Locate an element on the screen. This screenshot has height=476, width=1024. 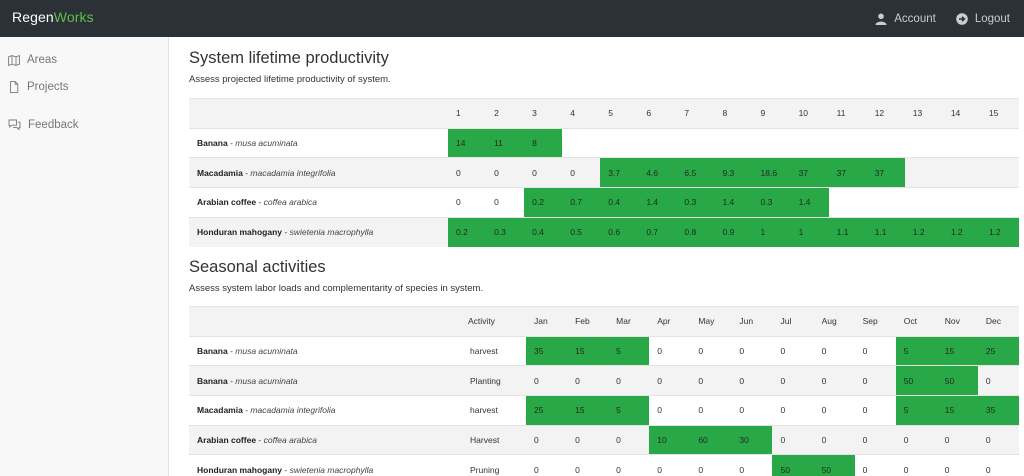
map-icon is located at coordinates (14, 60).